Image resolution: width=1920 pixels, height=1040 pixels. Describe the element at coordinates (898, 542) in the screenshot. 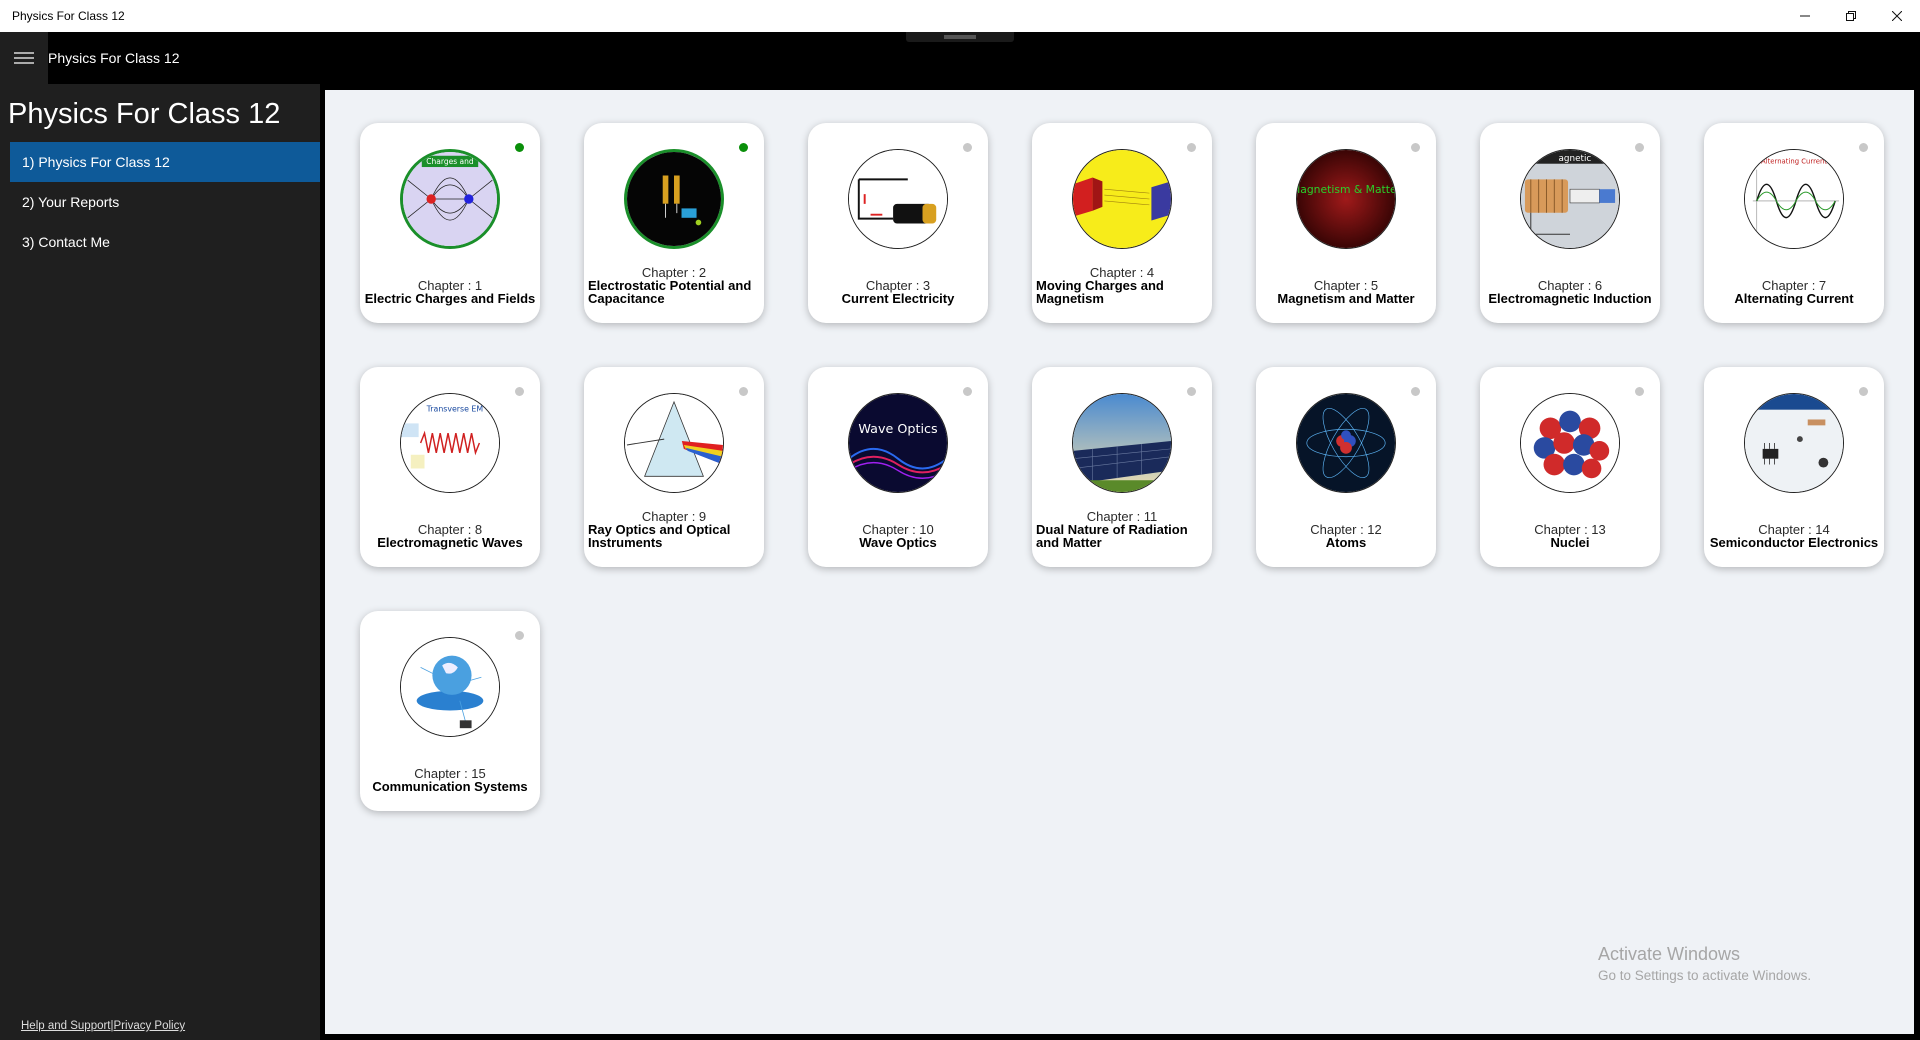

I see `chapter-name: Wave Optics` at that location.